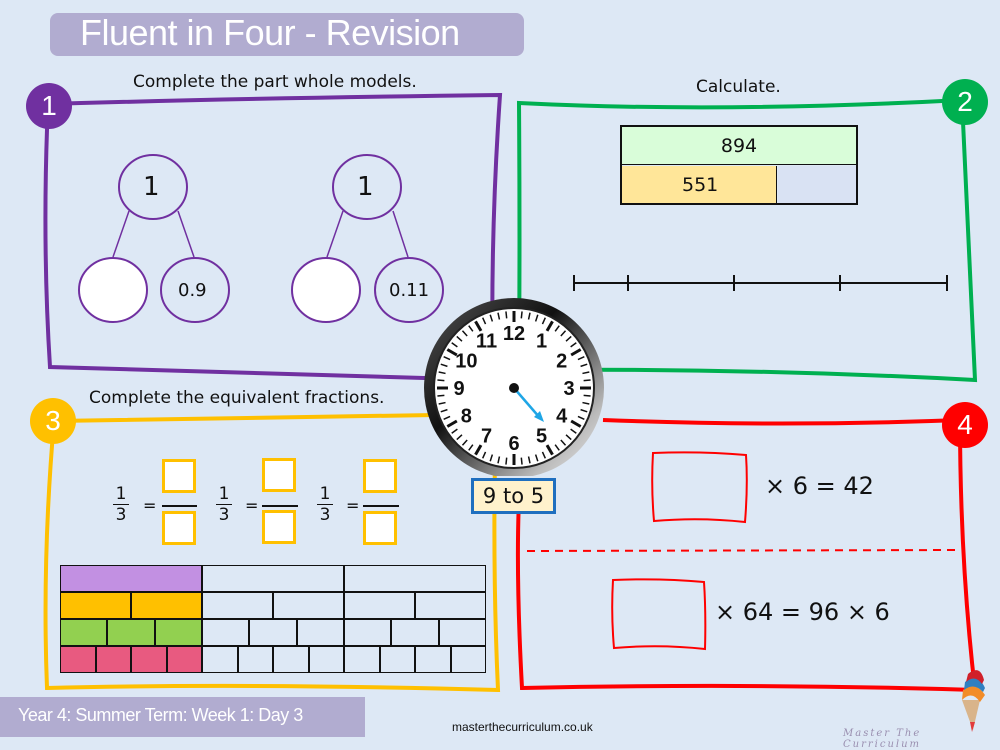  I want to click on clock-numeral: 12, so click(514, 334).